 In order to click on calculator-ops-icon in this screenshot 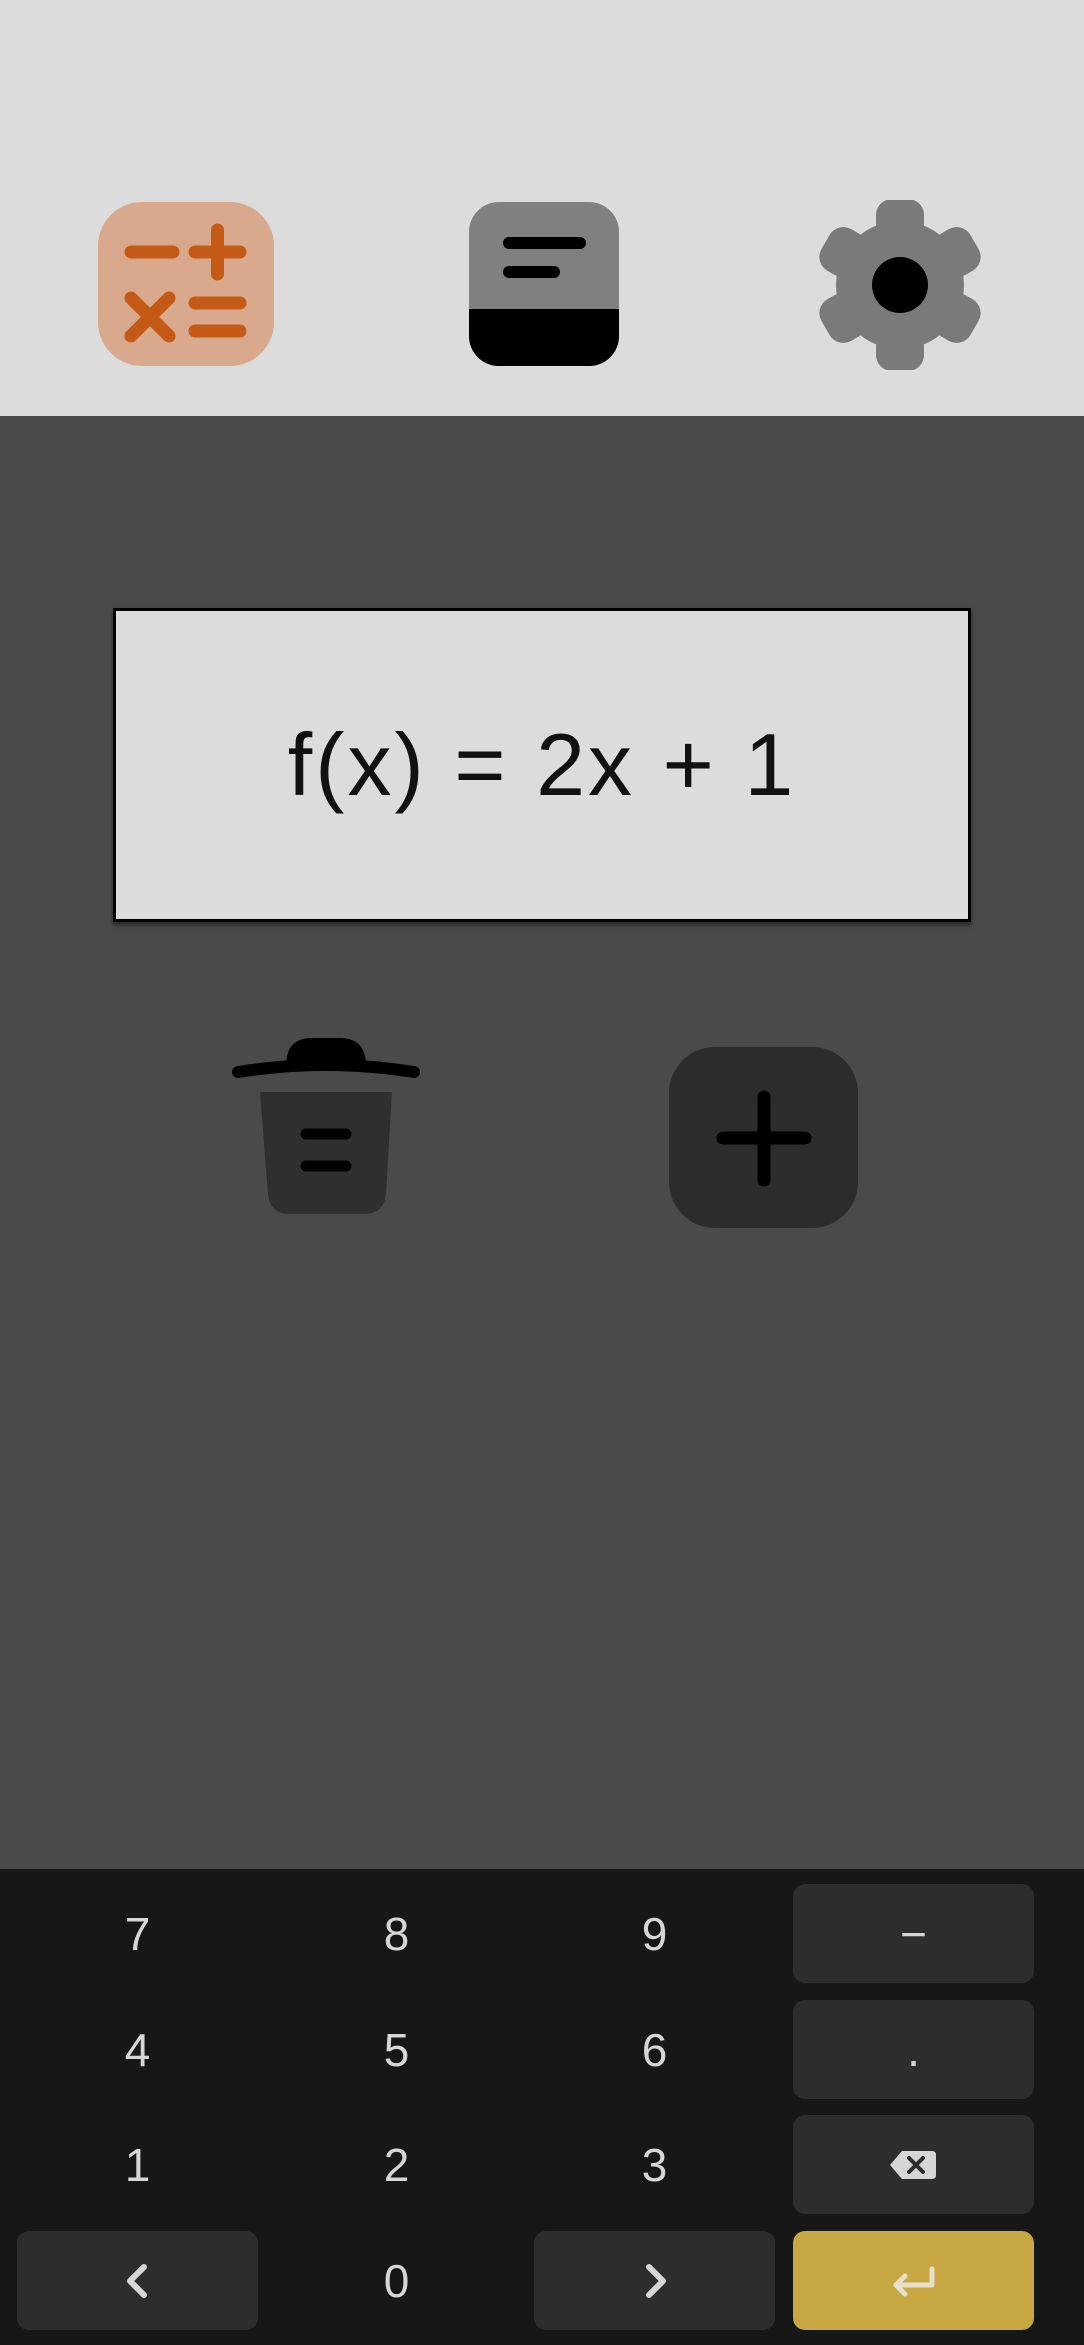, I will do `click(185, 283)`.